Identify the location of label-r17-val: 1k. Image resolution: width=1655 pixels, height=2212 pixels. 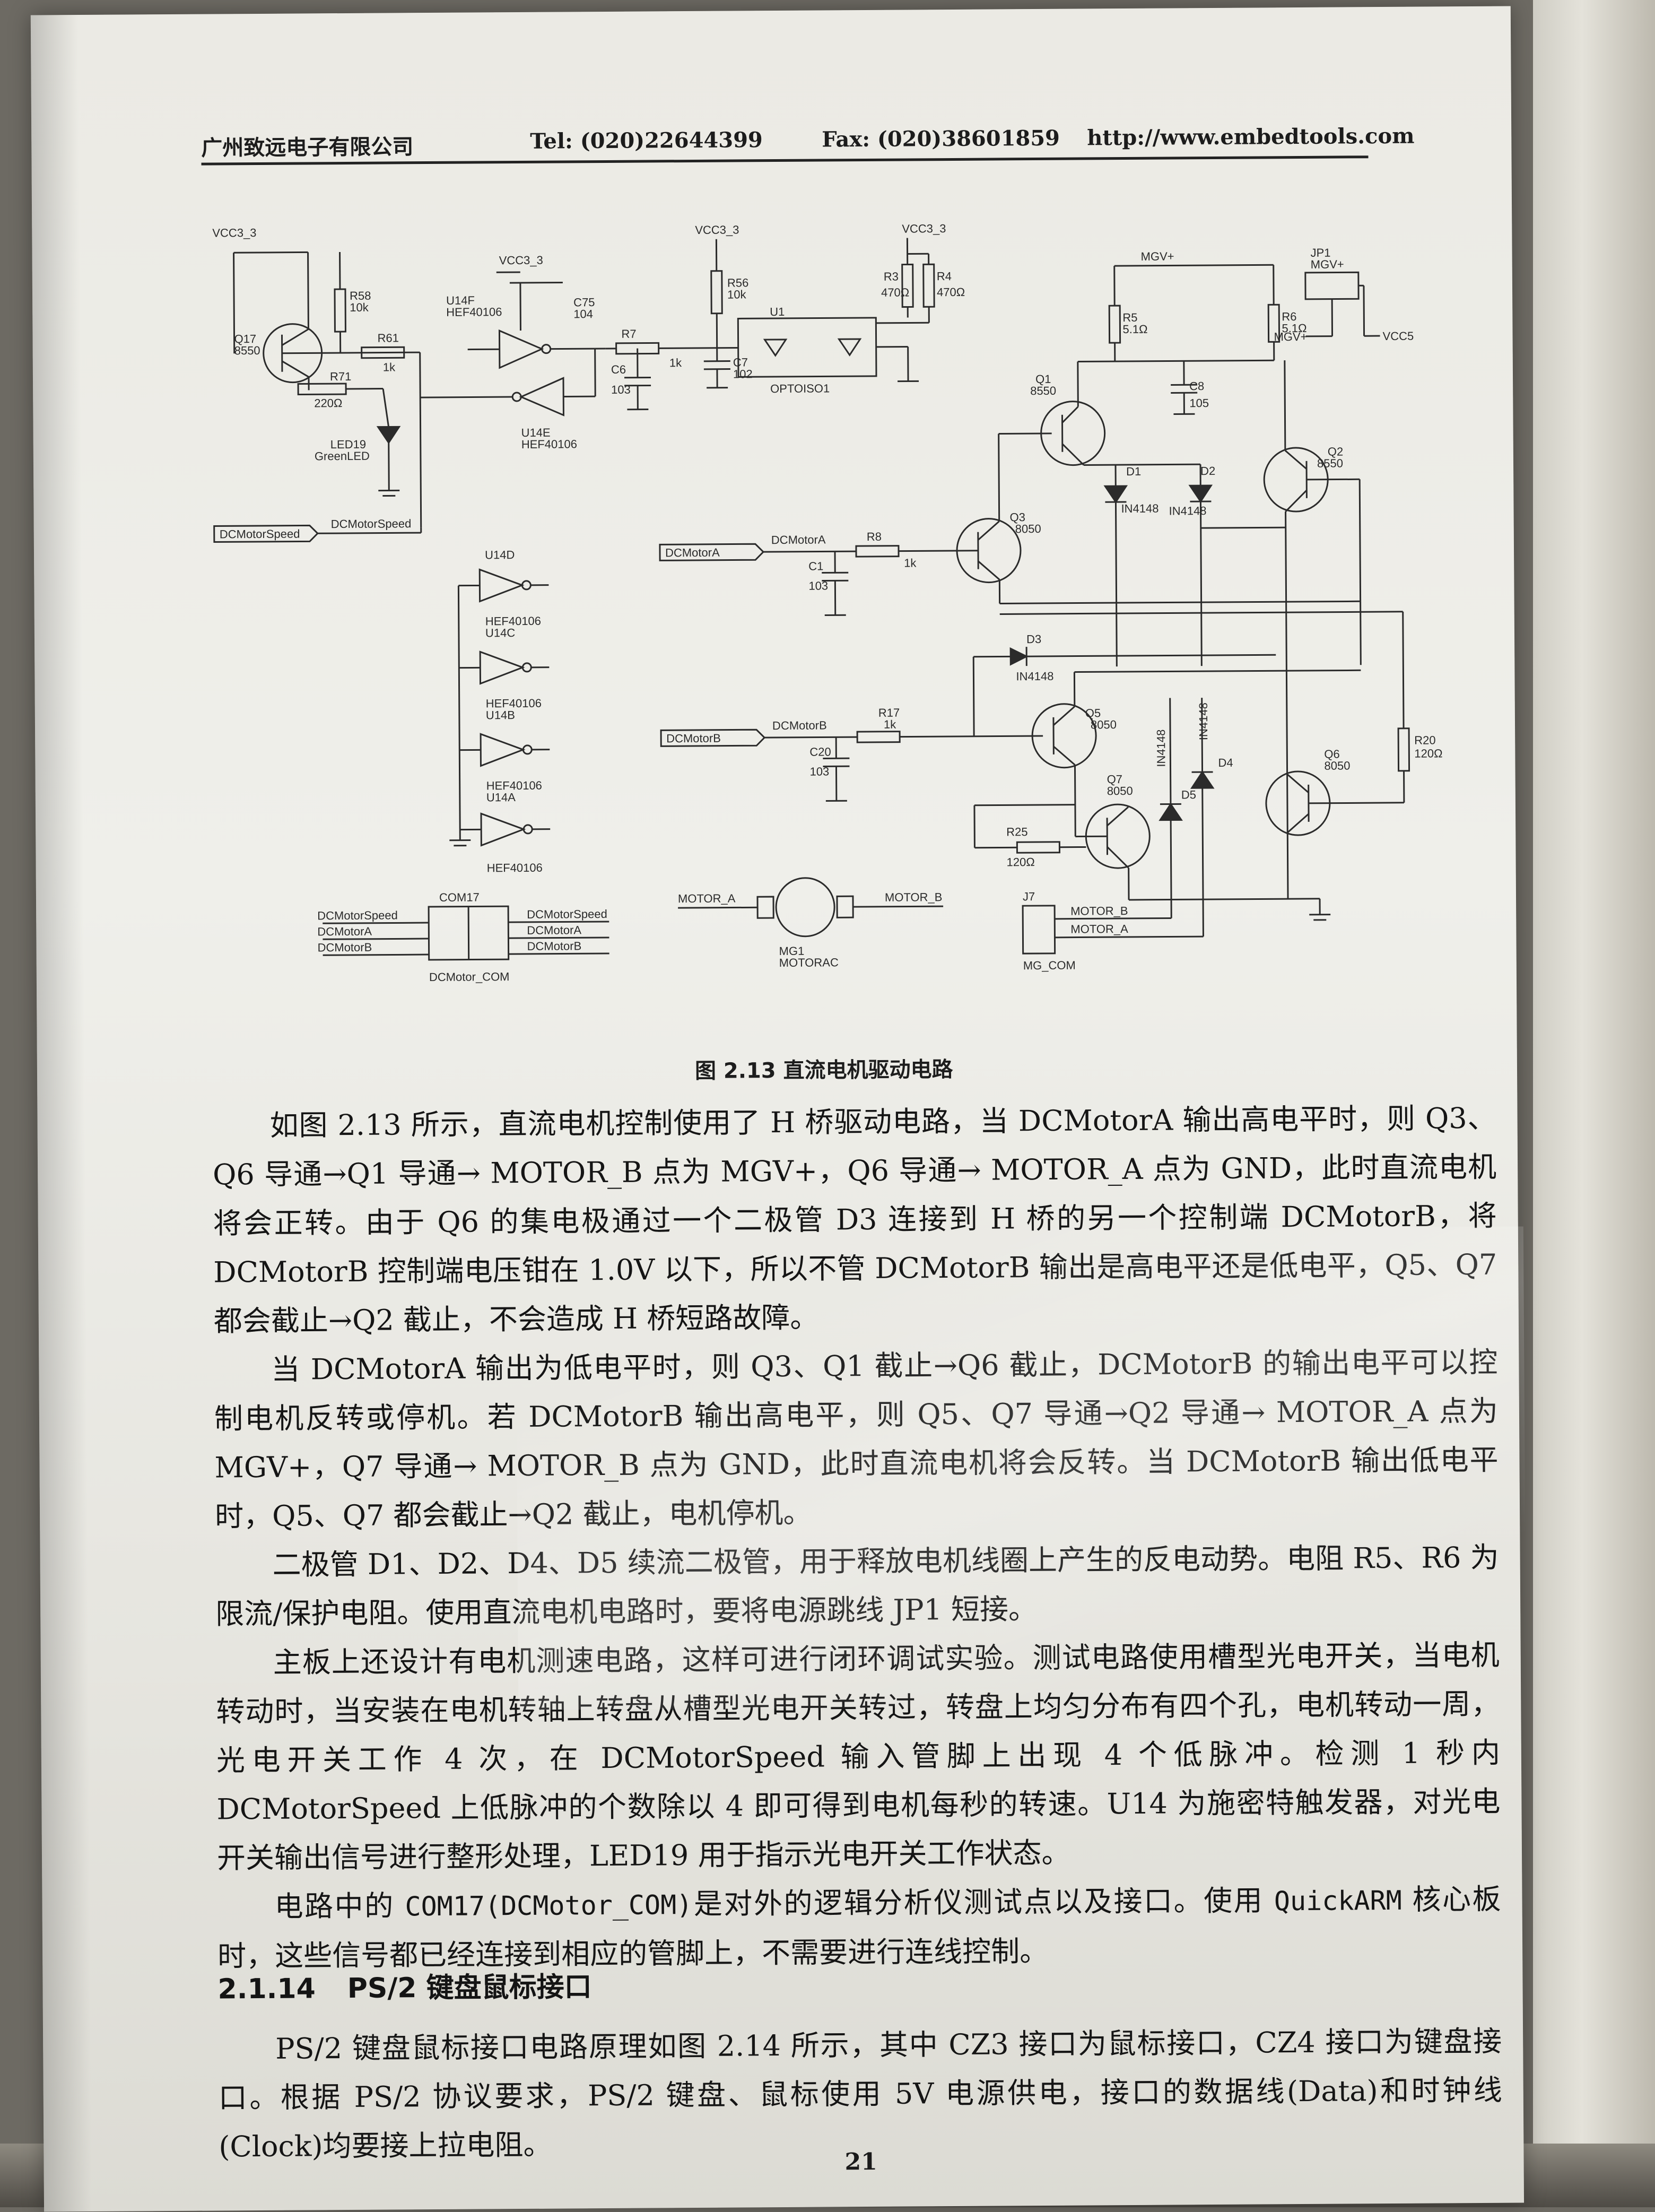
(890, 724).